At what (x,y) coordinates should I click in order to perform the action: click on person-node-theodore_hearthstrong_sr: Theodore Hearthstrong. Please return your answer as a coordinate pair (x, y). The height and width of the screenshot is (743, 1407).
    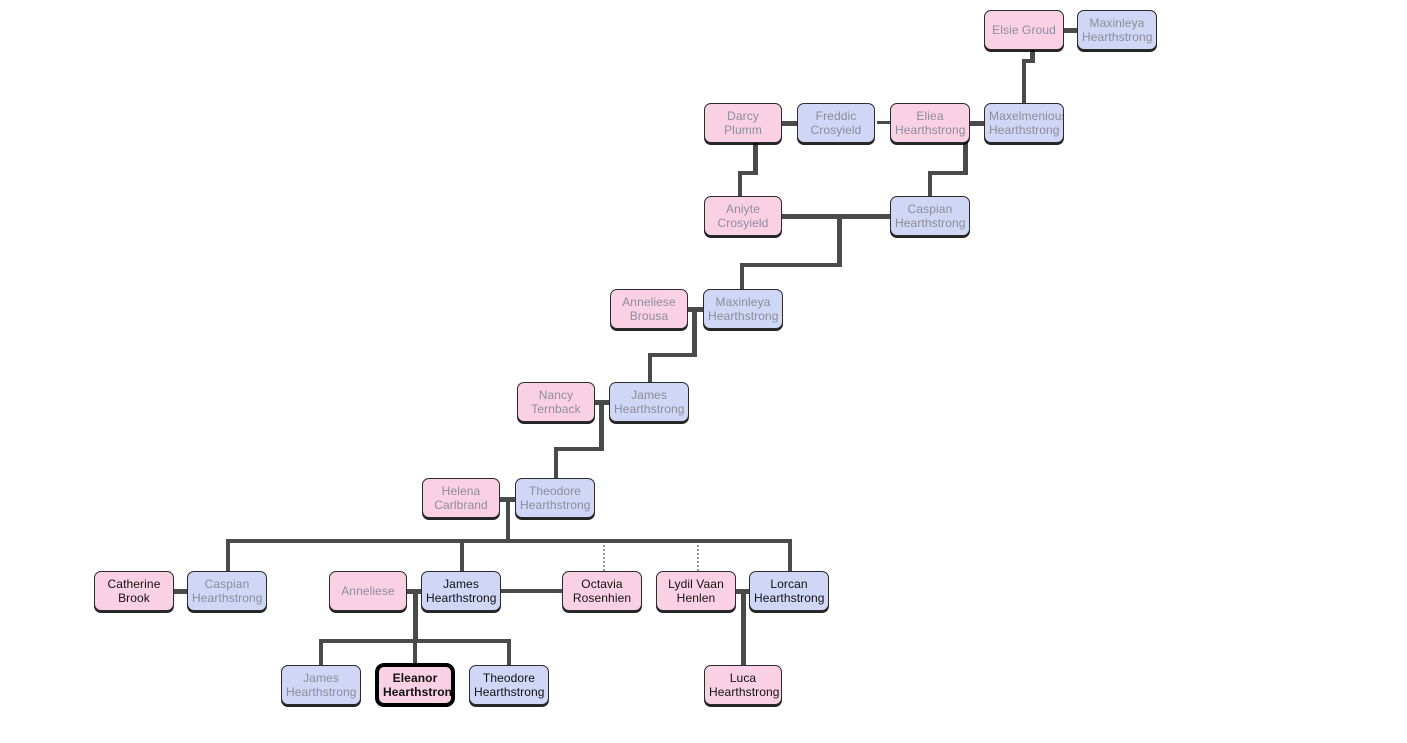
    Looking at the image, I should click on (555, 498).